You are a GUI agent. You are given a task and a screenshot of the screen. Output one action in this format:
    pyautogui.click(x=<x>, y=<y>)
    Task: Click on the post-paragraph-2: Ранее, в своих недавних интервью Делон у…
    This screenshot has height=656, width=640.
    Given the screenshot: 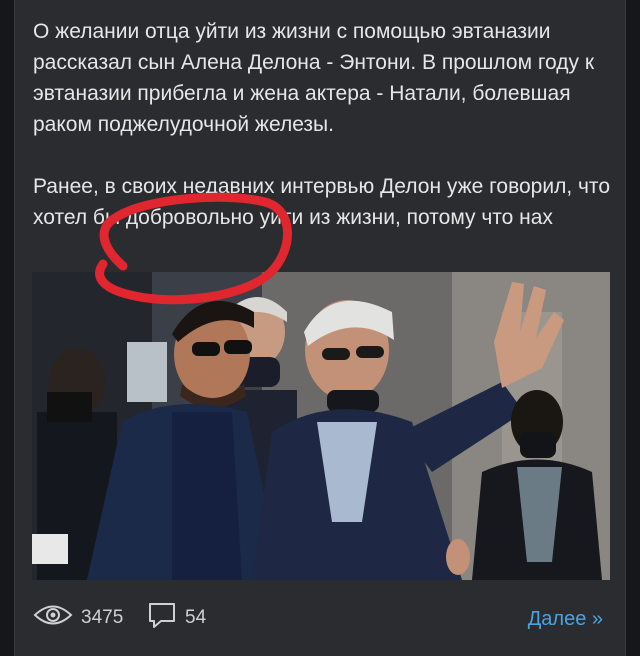 What is the action you would take?
    pyautogui.click(x=321, y=202)
    